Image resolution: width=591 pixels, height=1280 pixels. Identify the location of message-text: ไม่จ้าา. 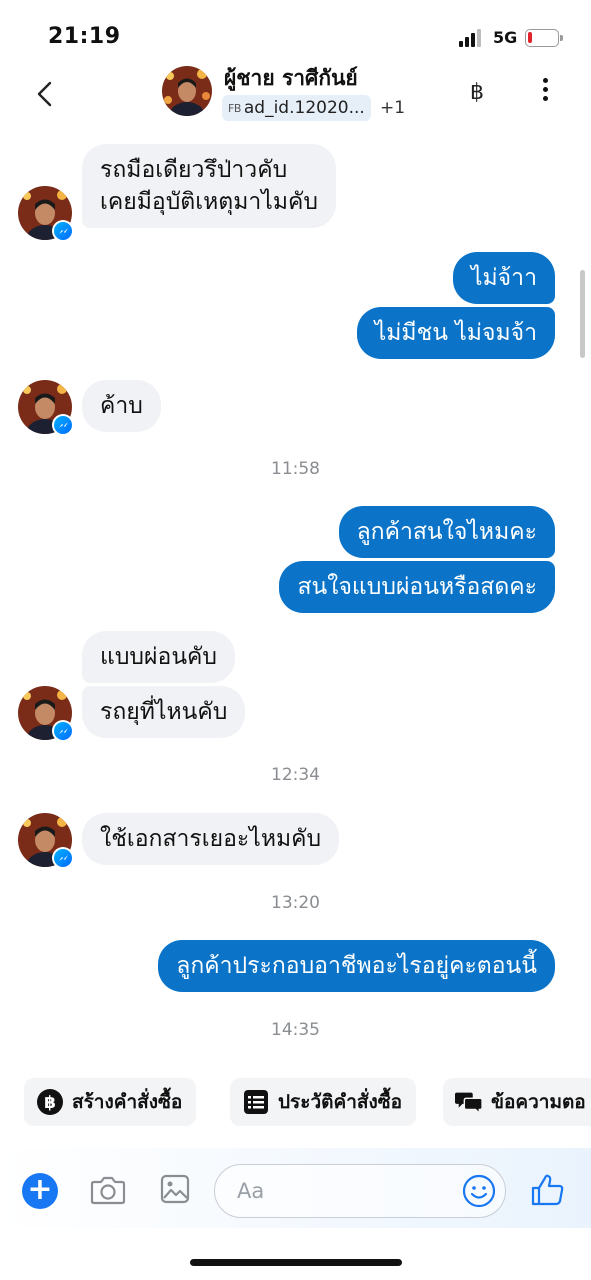
(503, 278).